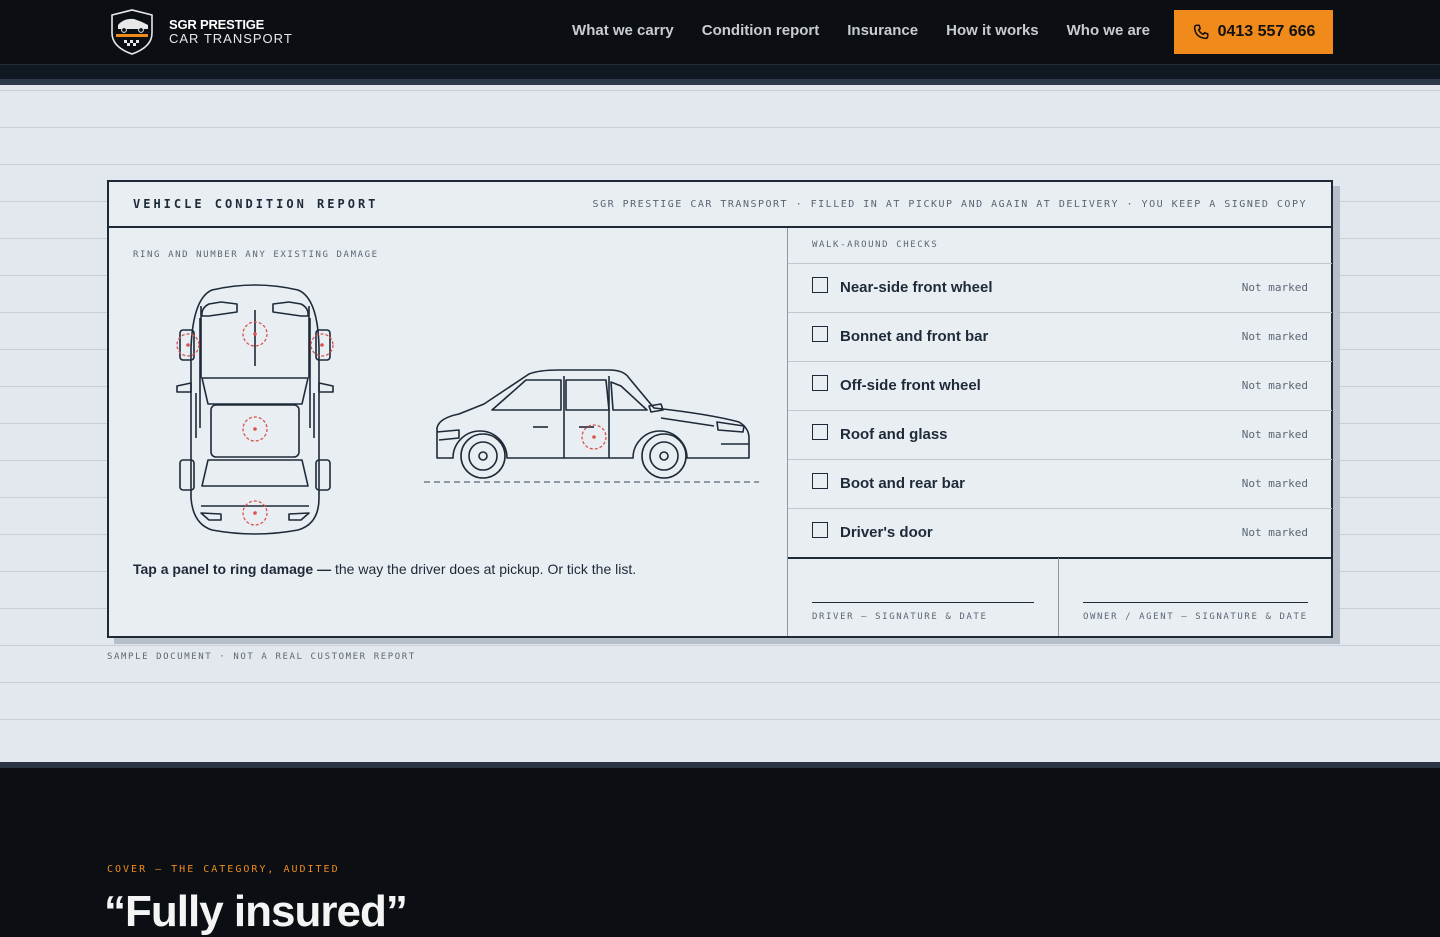  What do you see at coordinates (916, 287) in the screenshot?
I see `check-label: Near-side front wheel` at bounding box center [916, 287].